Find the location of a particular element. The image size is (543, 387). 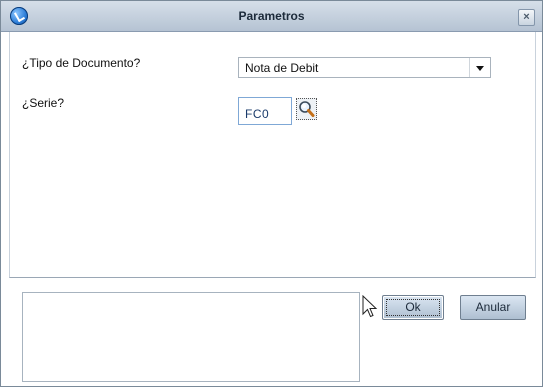

serie-lookup-button is located at coordinates (306, 109).